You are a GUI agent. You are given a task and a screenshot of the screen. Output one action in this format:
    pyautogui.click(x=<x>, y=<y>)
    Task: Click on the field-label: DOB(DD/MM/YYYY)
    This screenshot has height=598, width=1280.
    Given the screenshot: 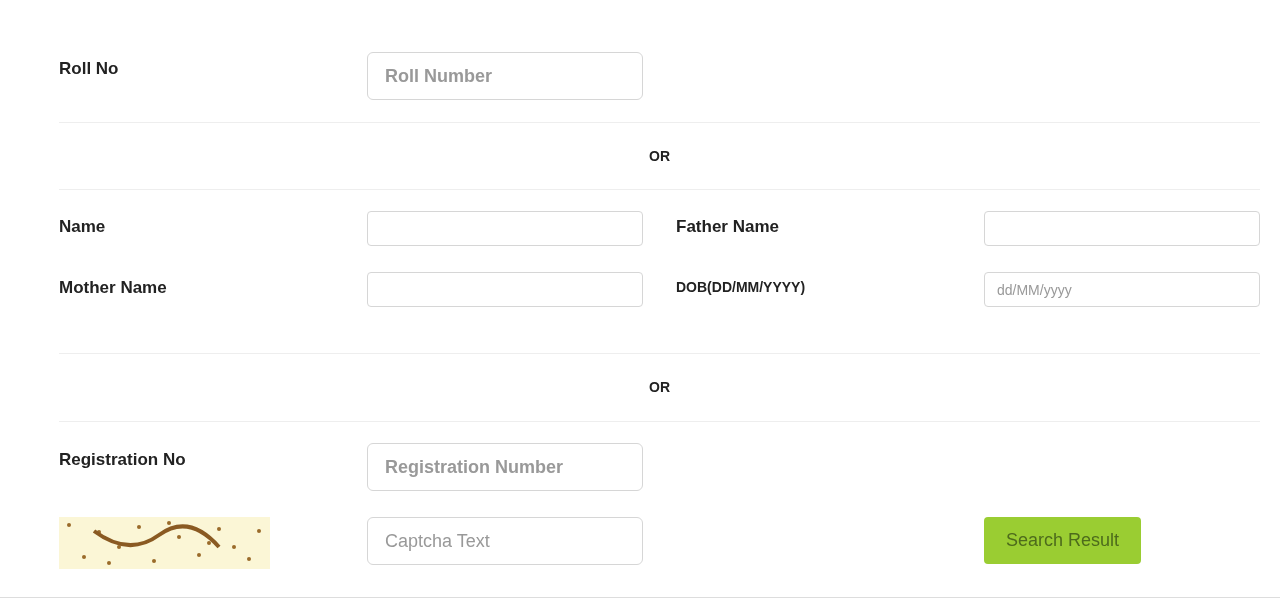 What is the action you would take?
    pyautogui.click(x=741, y=287)
    